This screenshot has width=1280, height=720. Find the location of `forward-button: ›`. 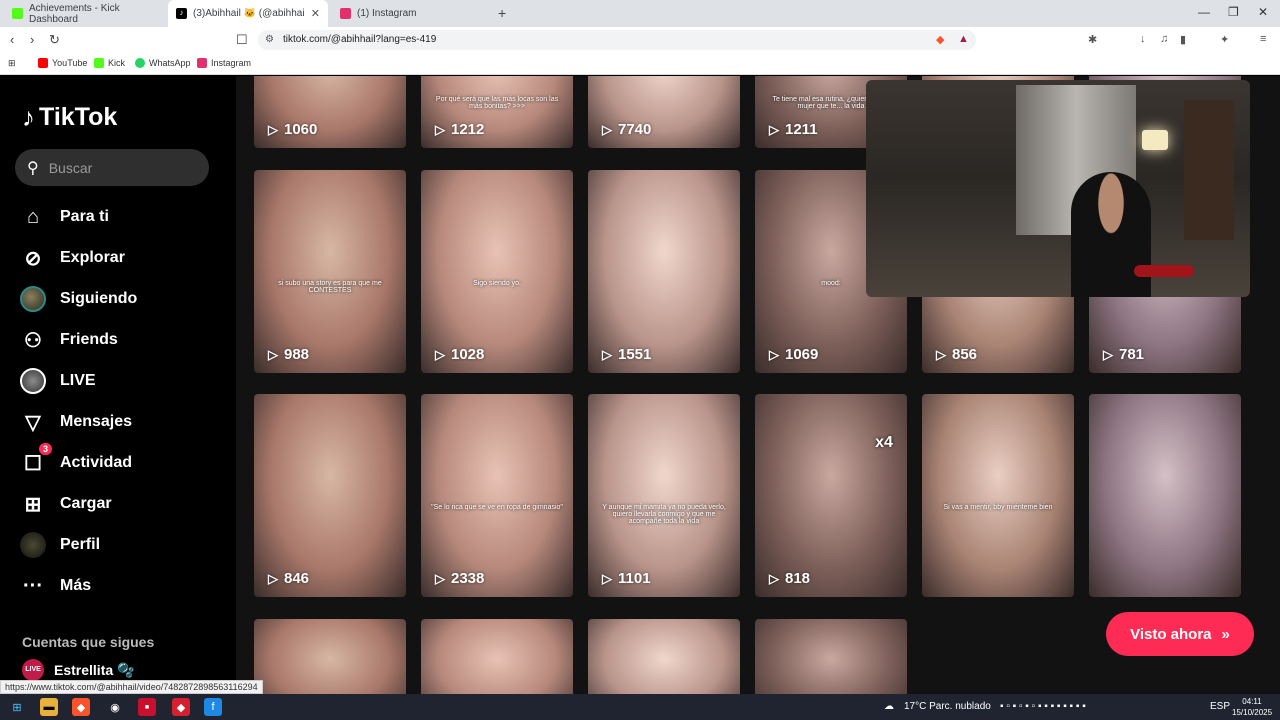

forward-button: › is located at coordinates (32, 39).